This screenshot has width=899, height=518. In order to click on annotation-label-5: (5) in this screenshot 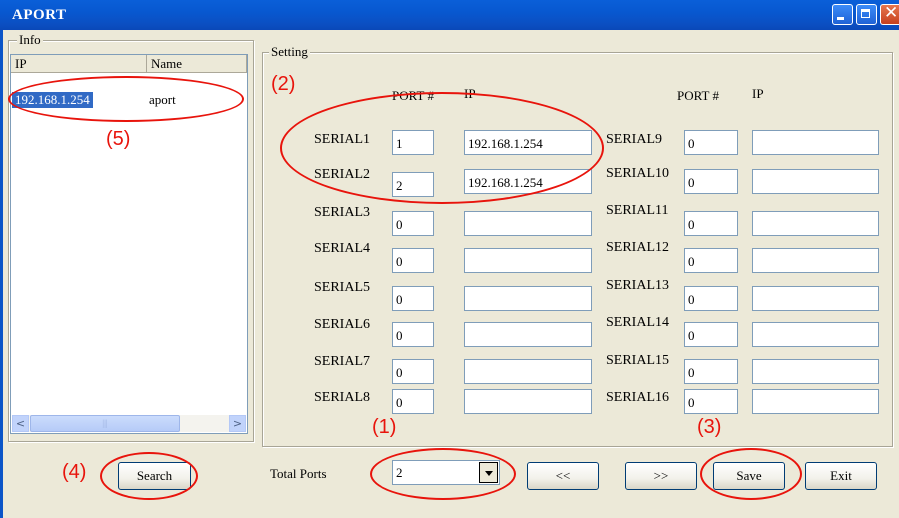, I will do `click(118, 139)`.